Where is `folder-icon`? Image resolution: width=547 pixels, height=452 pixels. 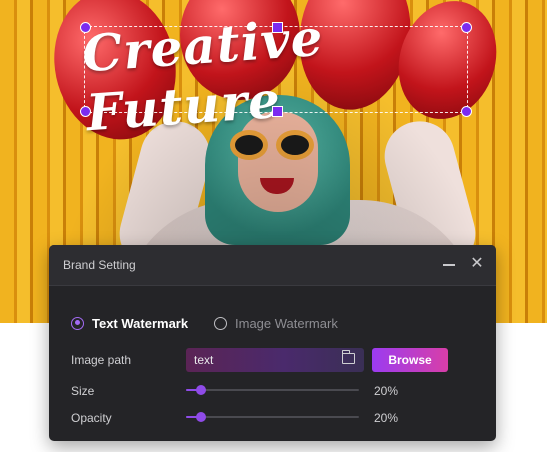
folder-icon is located at coordinates (348, 357).